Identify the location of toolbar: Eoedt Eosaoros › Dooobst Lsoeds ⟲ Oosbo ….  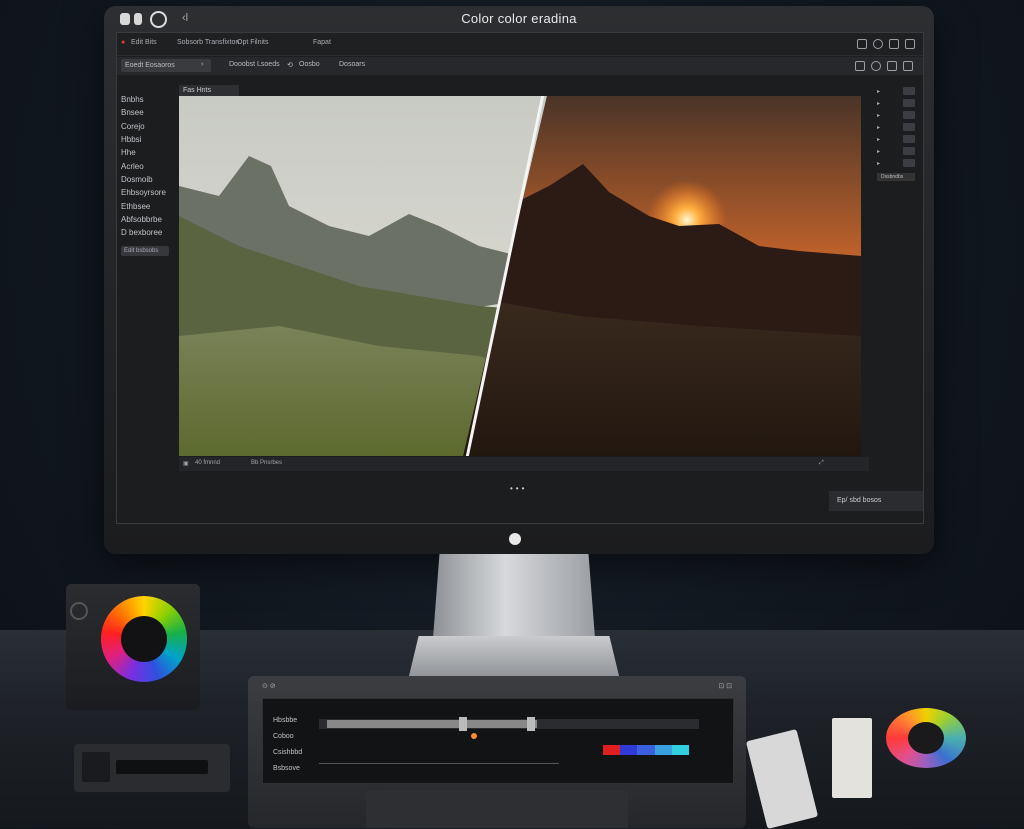
(520, 66).